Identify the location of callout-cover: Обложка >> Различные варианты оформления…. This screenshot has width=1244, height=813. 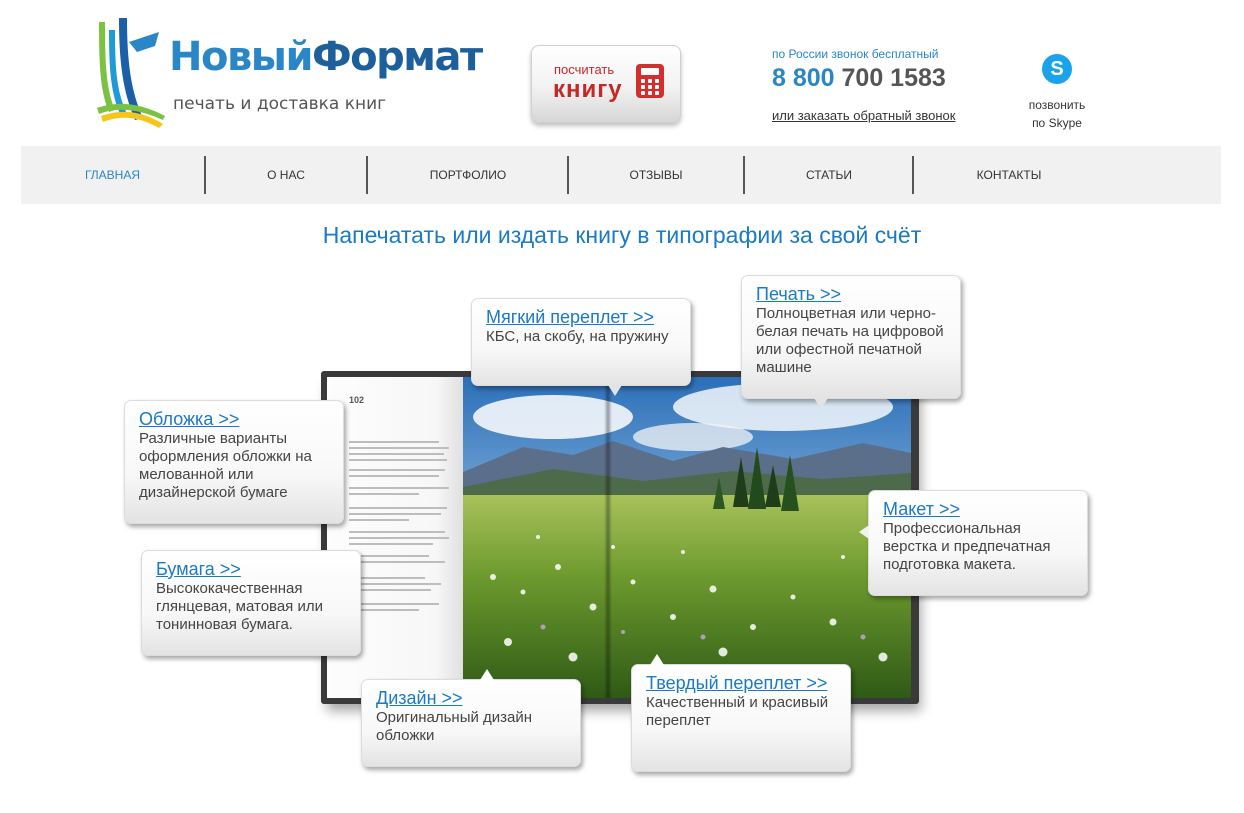
(234, 462).